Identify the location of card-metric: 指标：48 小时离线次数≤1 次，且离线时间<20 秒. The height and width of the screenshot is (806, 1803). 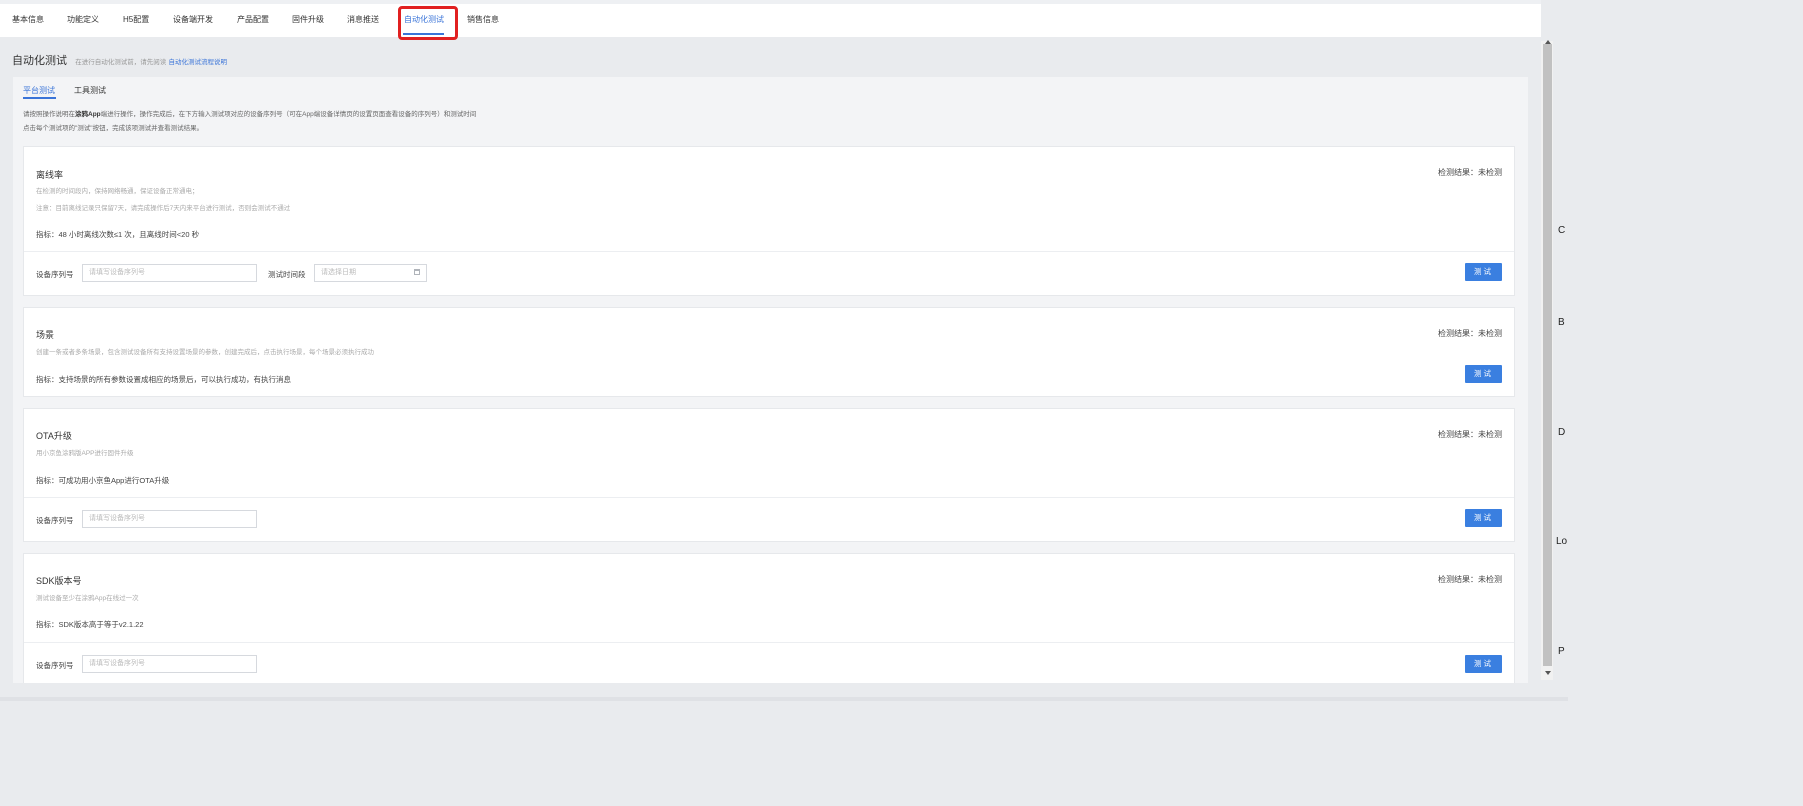
(118, 234).